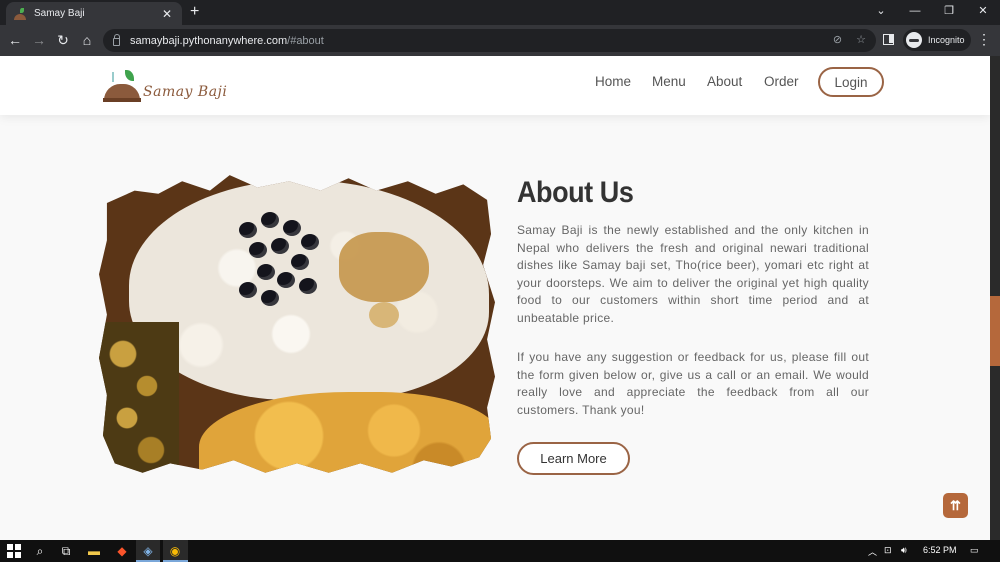 The height and width of the screenshot is (562, 1000). What do you see at coordinates (20, 13) in the screenshot?
I see `site-favicon-icon` at bounding box center [20, 13].